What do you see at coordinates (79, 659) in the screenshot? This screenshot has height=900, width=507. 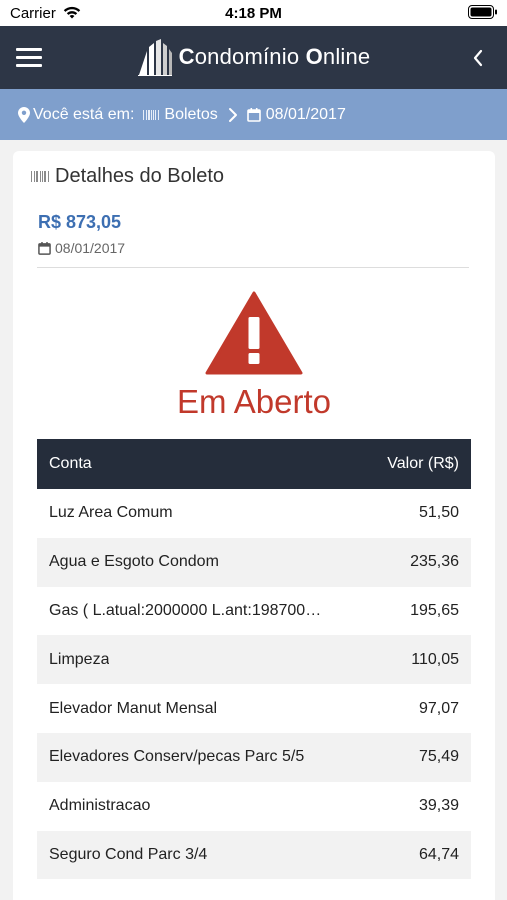 I see `row-conta: Limpeza` at bounding box center [79, 659].